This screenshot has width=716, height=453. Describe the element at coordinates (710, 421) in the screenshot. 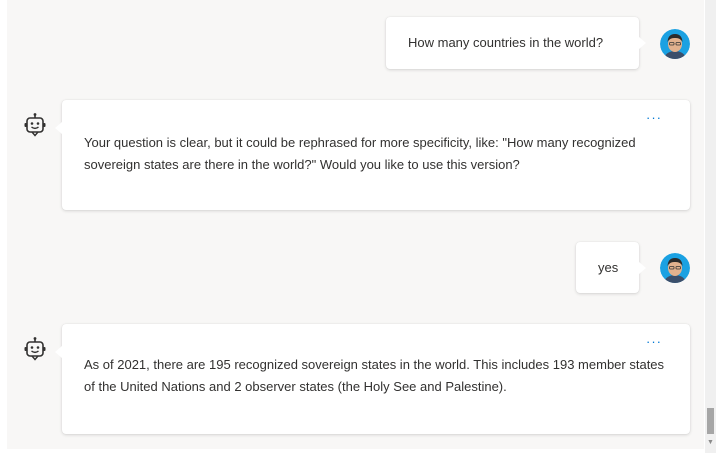

I see `scrollbar-thumb` at that location.